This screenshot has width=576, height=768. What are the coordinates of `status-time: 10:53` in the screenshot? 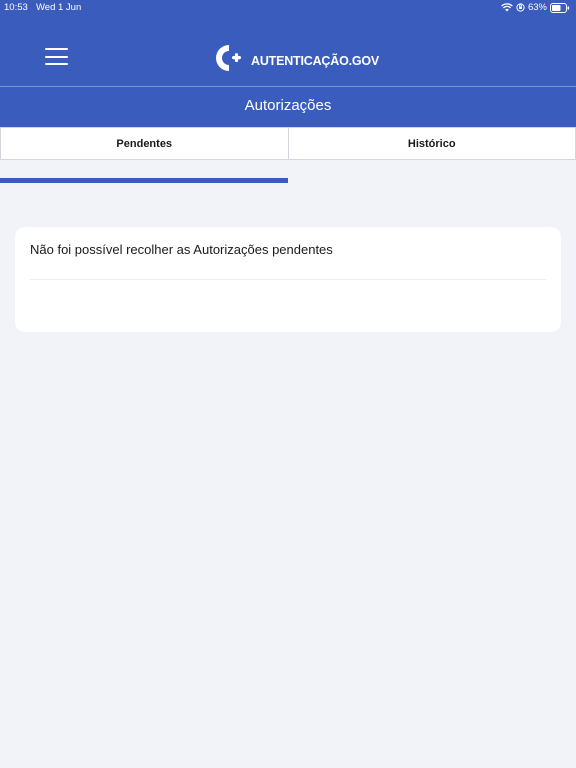 It's located at (16, 7).